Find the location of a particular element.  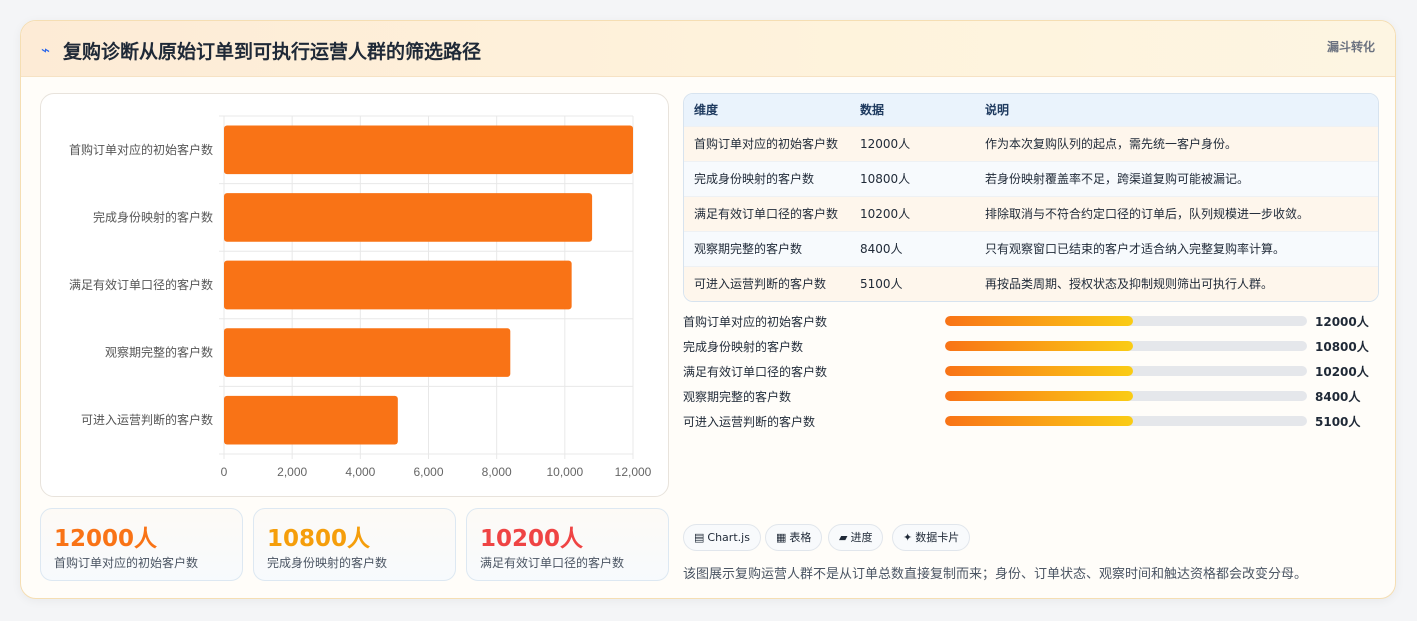

progress-label: 满足有效订单口径的客户数 is located at coordinates (755, 372).